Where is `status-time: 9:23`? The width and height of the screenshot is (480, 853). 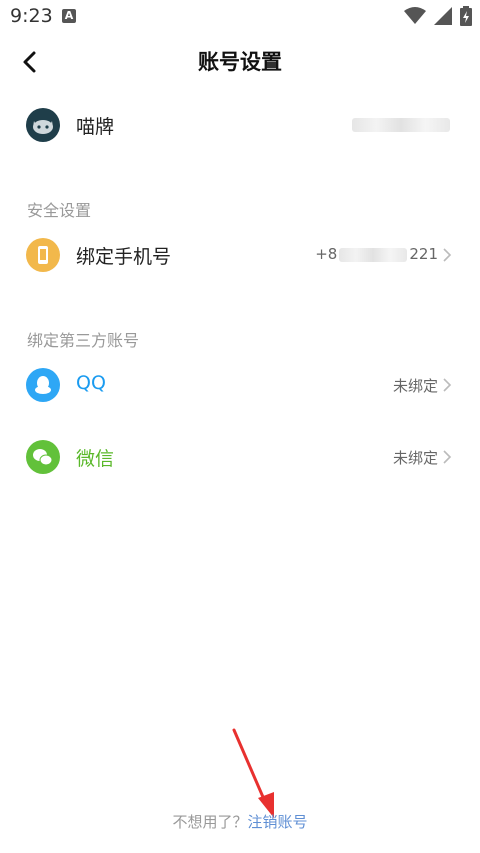 status-time: 9:23 is located at coordinates (31, 16).